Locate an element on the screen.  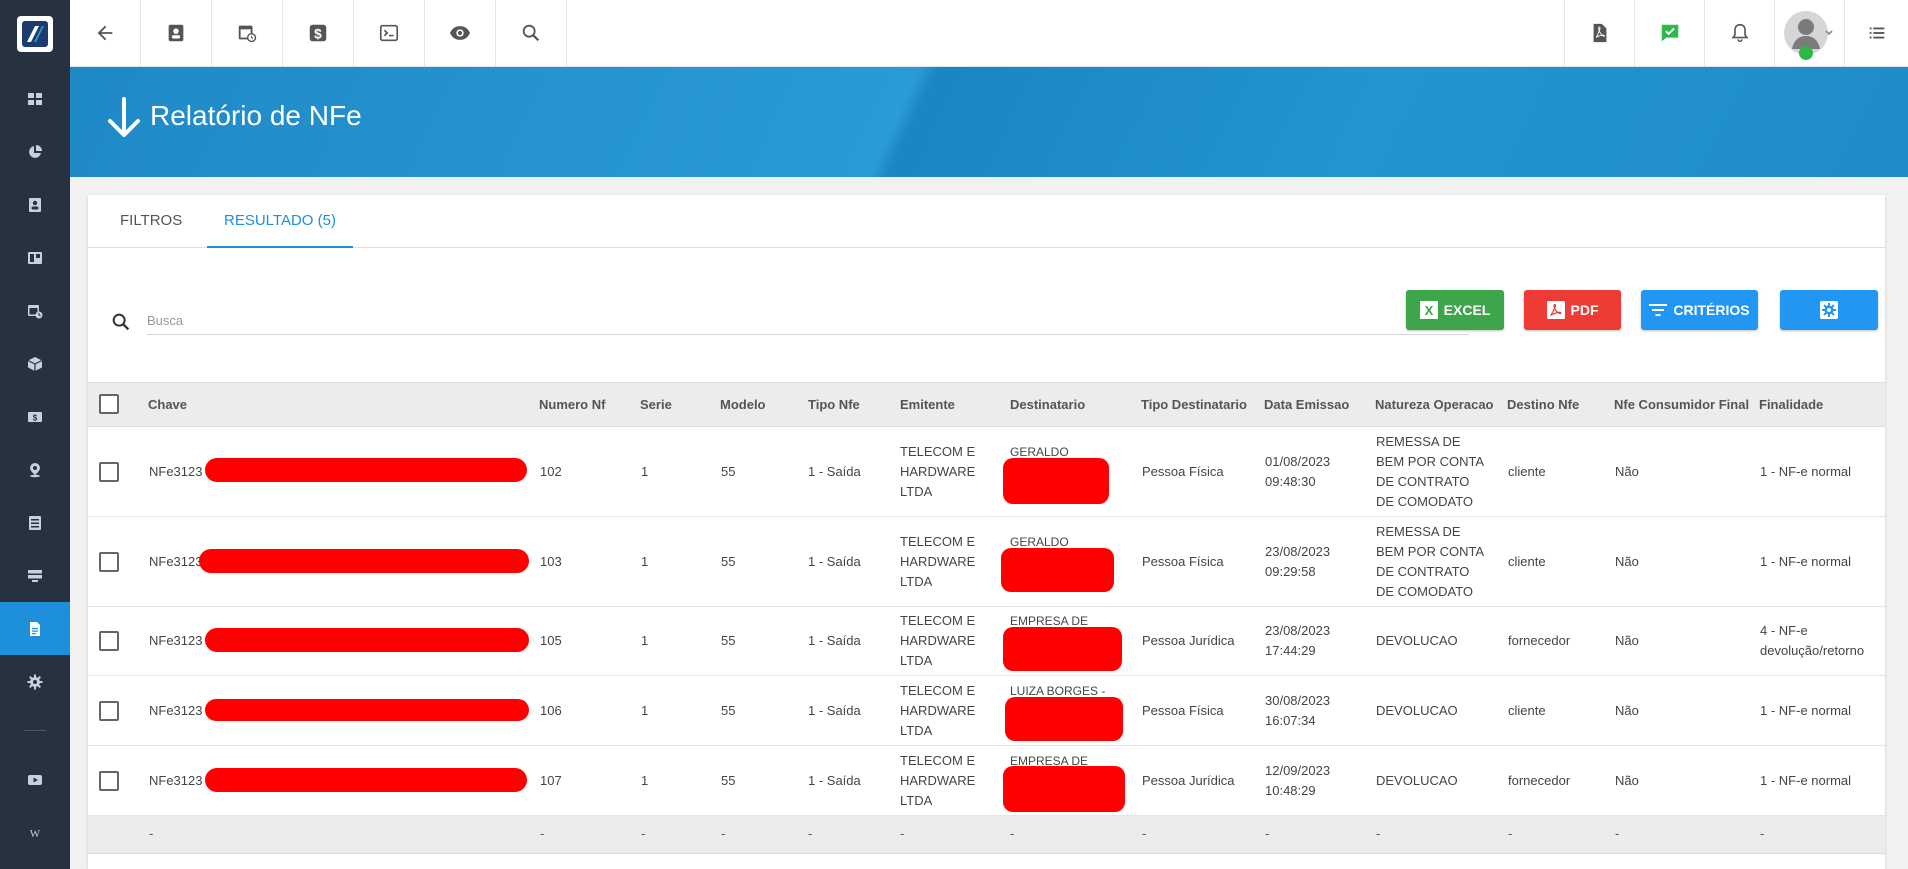
sidebar: $ W is located at coordinates (35, 434).